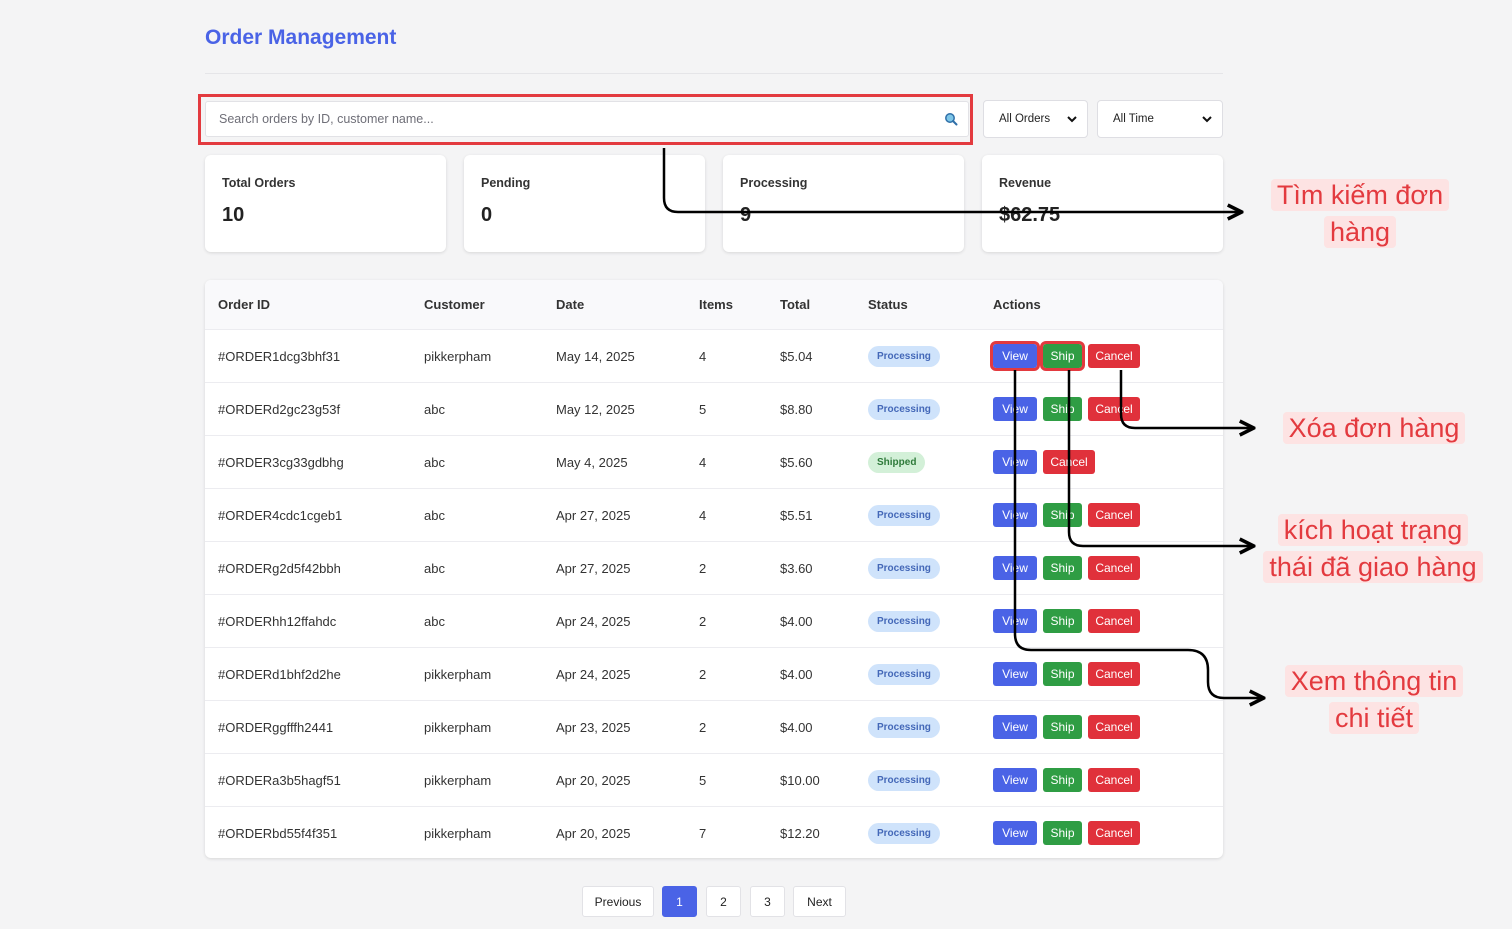  I want to click on pagination-page-1: 1, so click(679, 901).